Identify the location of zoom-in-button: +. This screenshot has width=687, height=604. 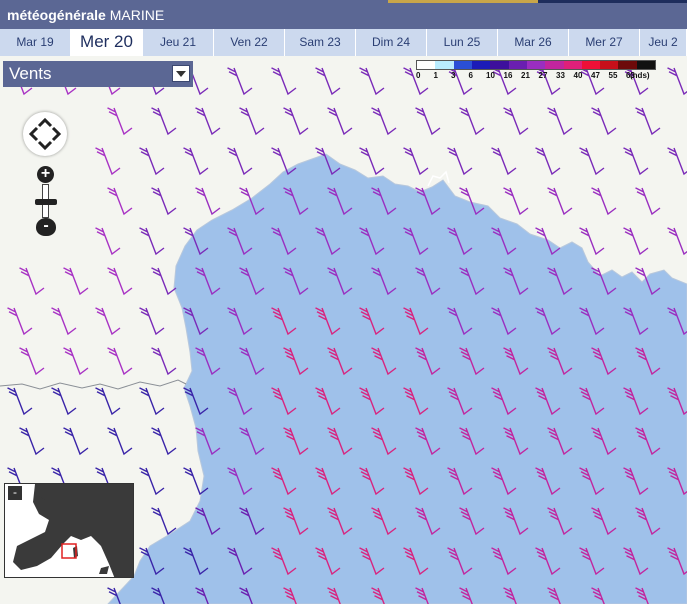
(45, 174).